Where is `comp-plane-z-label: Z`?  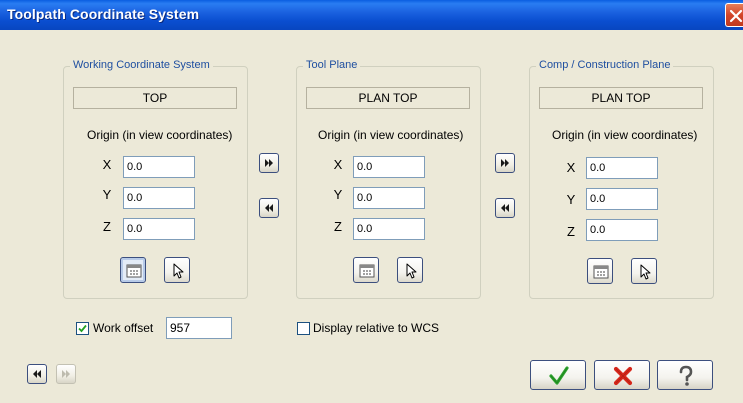 comp-plane-z-label: Z is located at coordinates (571, 231).